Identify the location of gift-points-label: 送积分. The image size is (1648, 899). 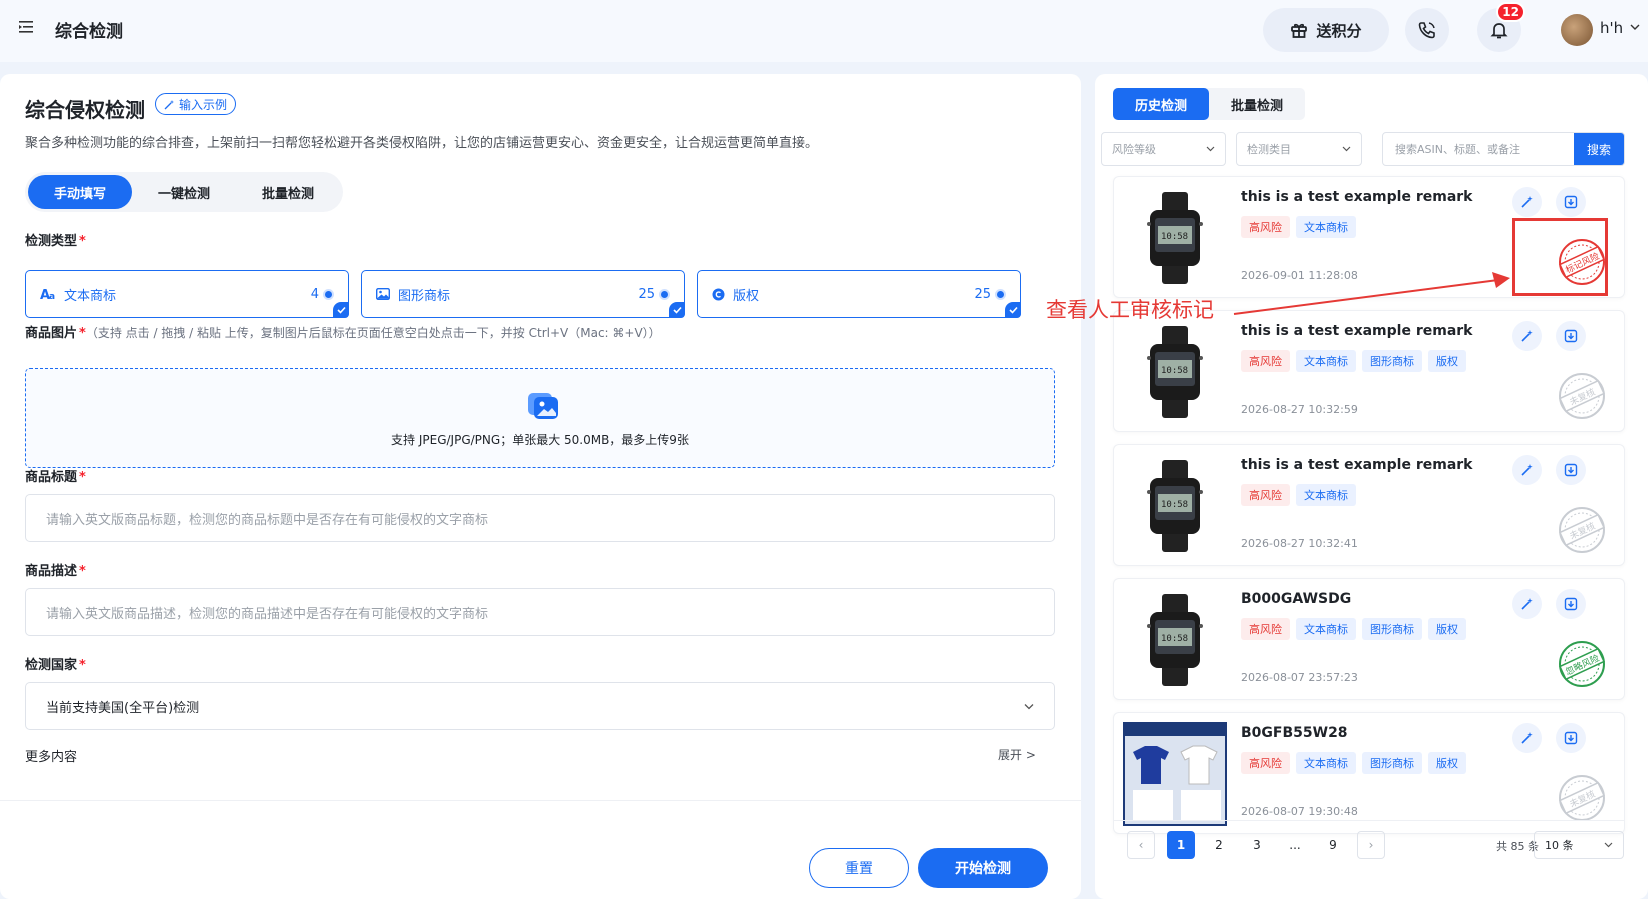
(1339, 30).